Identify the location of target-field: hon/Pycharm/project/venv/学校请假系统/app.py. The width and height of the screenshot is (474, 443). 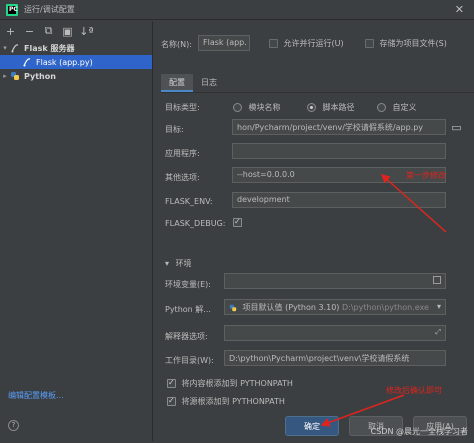
(339, 127).